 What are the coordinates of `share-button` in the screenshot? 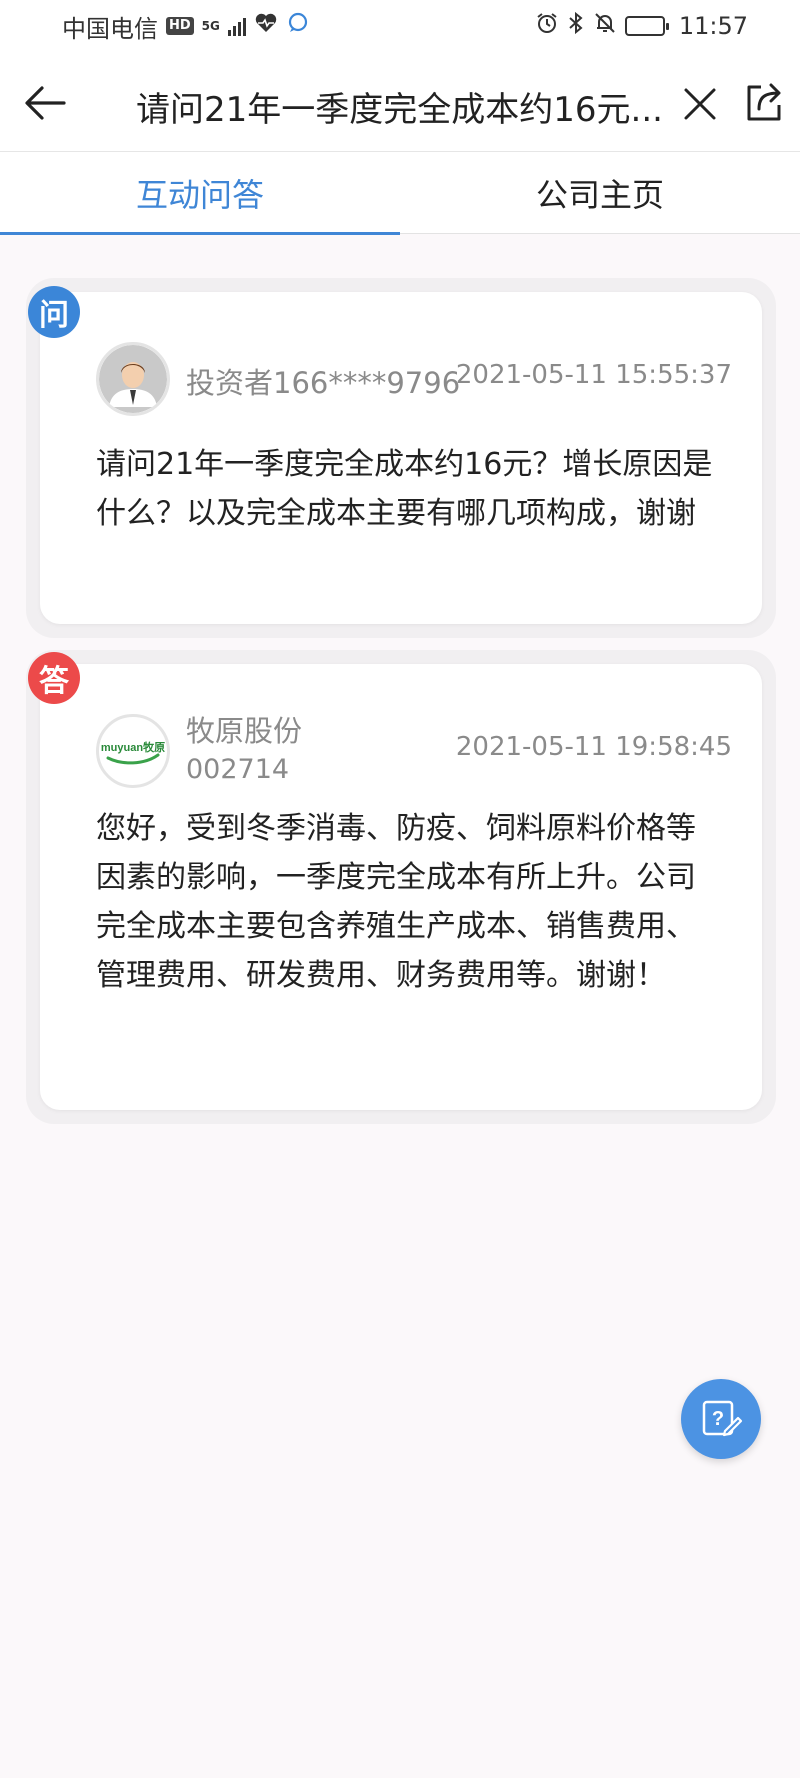 It's located at (764, 102).